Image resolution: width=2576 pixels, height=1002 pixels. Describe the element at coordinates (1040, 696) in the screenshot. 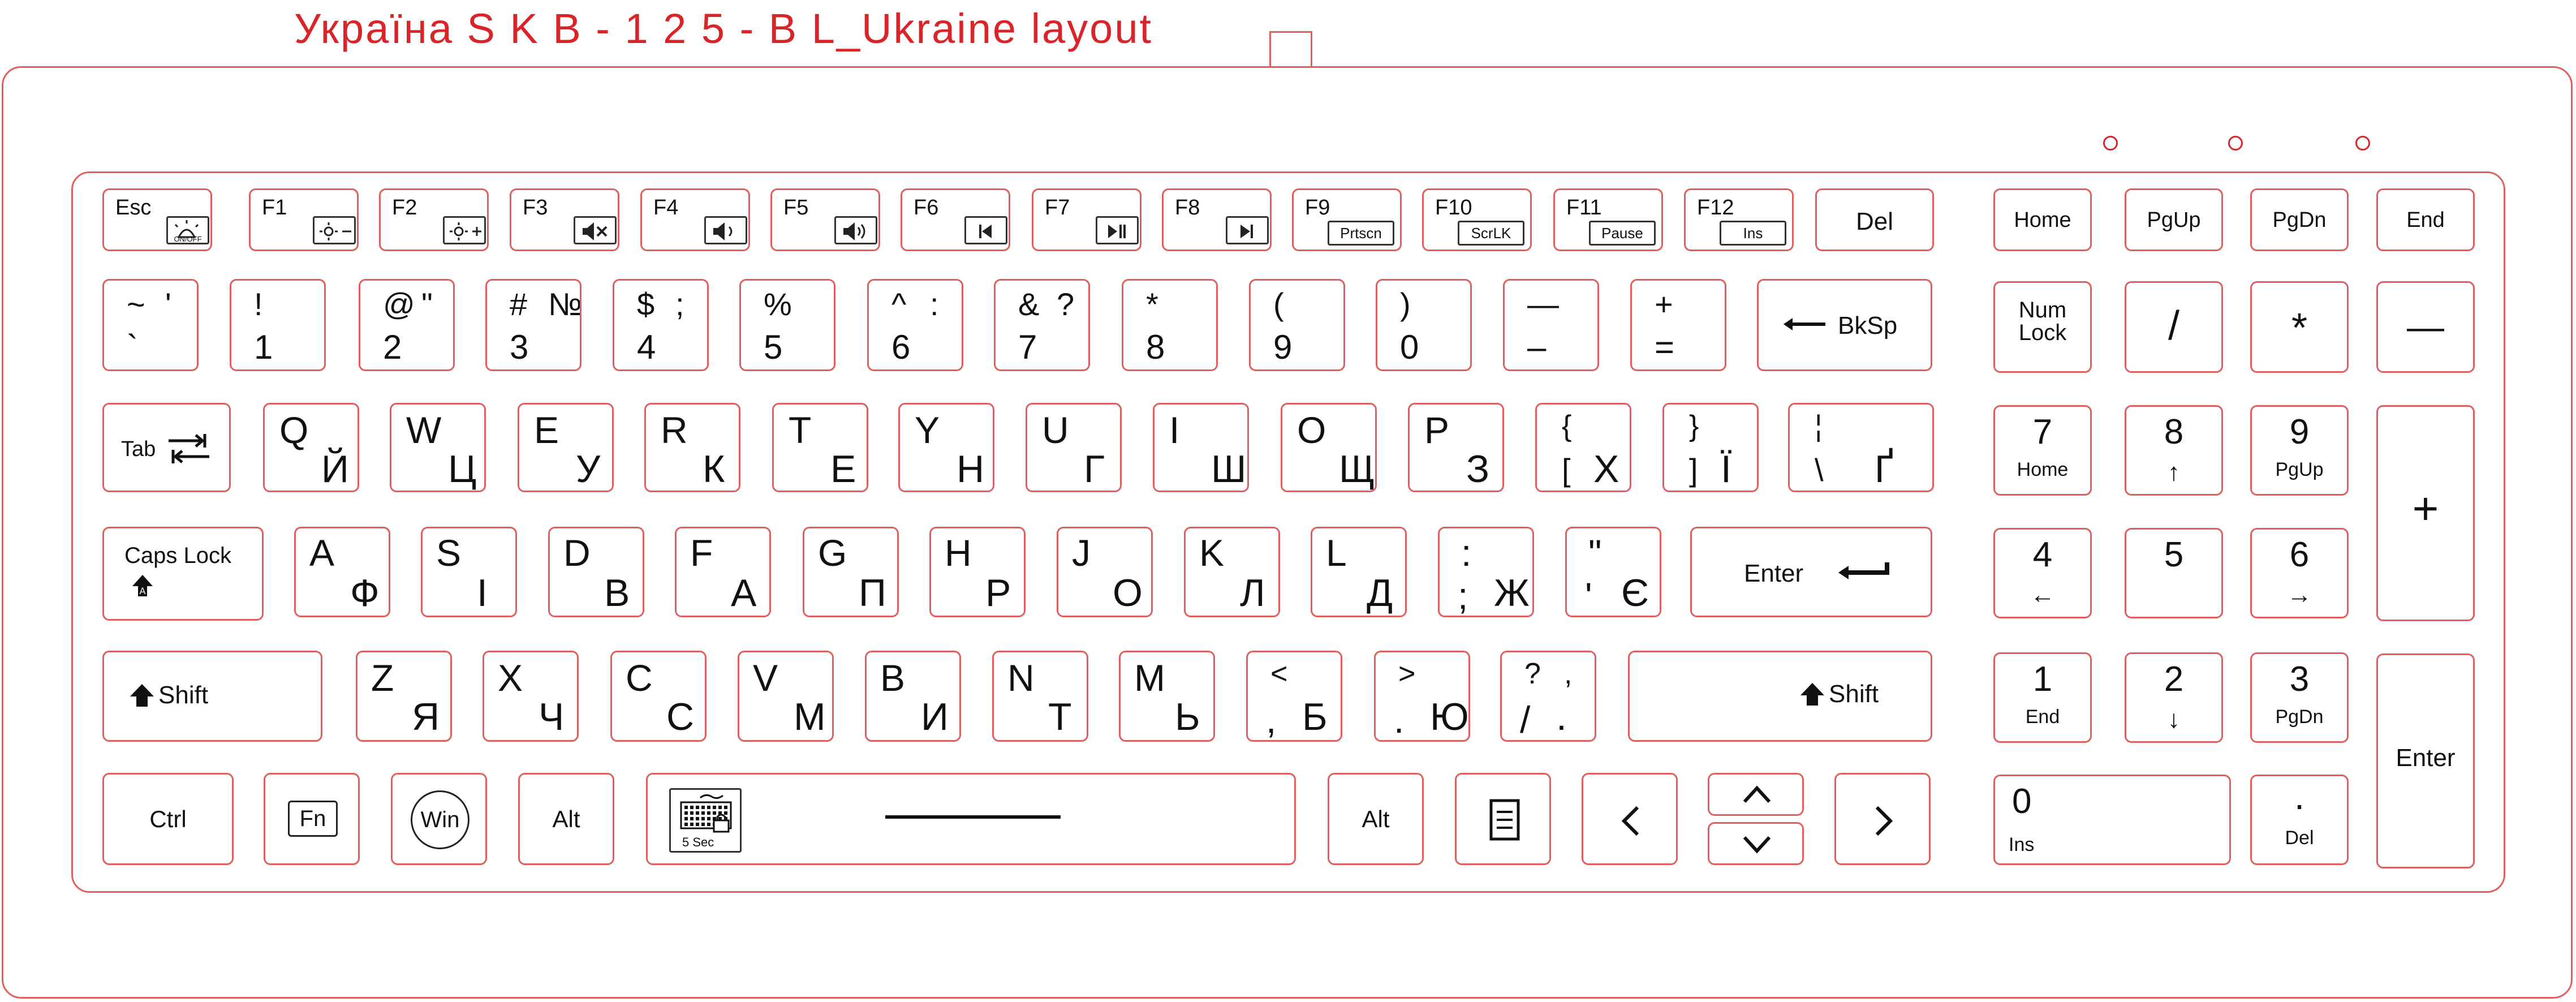

I see `letter-key-6-row4: NТ` at that location.